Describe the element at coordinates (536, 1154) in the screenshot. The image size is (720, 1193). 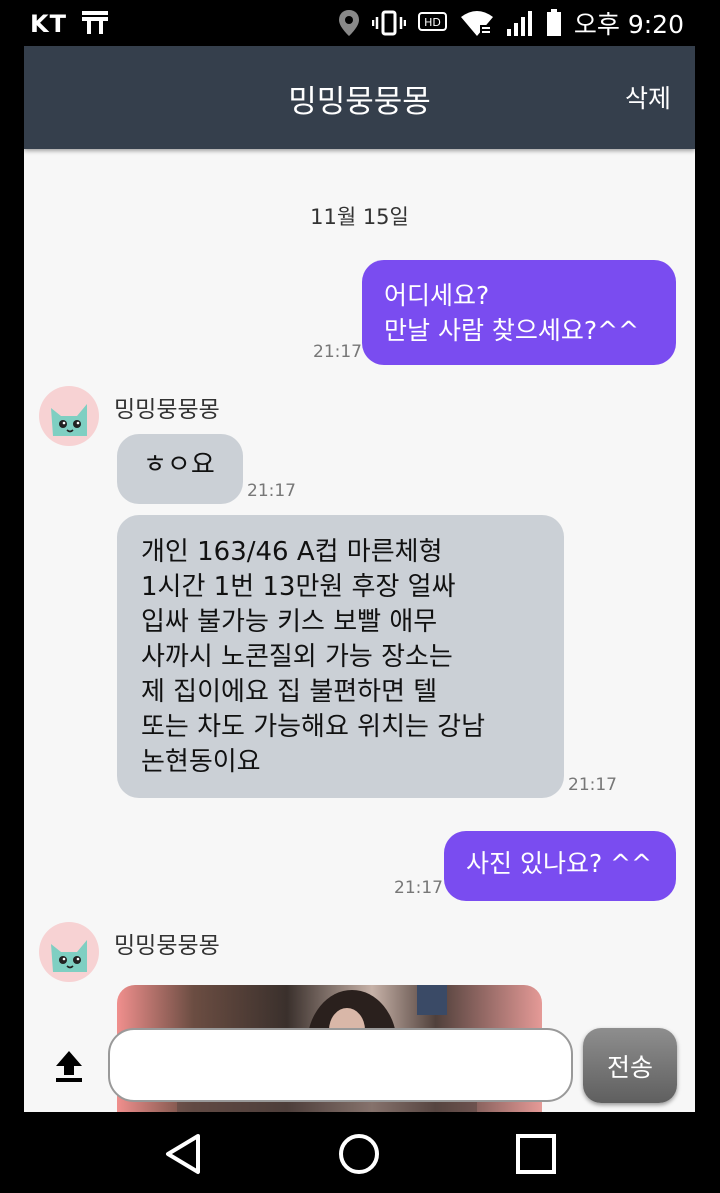
I see `recents-icon` at that location.